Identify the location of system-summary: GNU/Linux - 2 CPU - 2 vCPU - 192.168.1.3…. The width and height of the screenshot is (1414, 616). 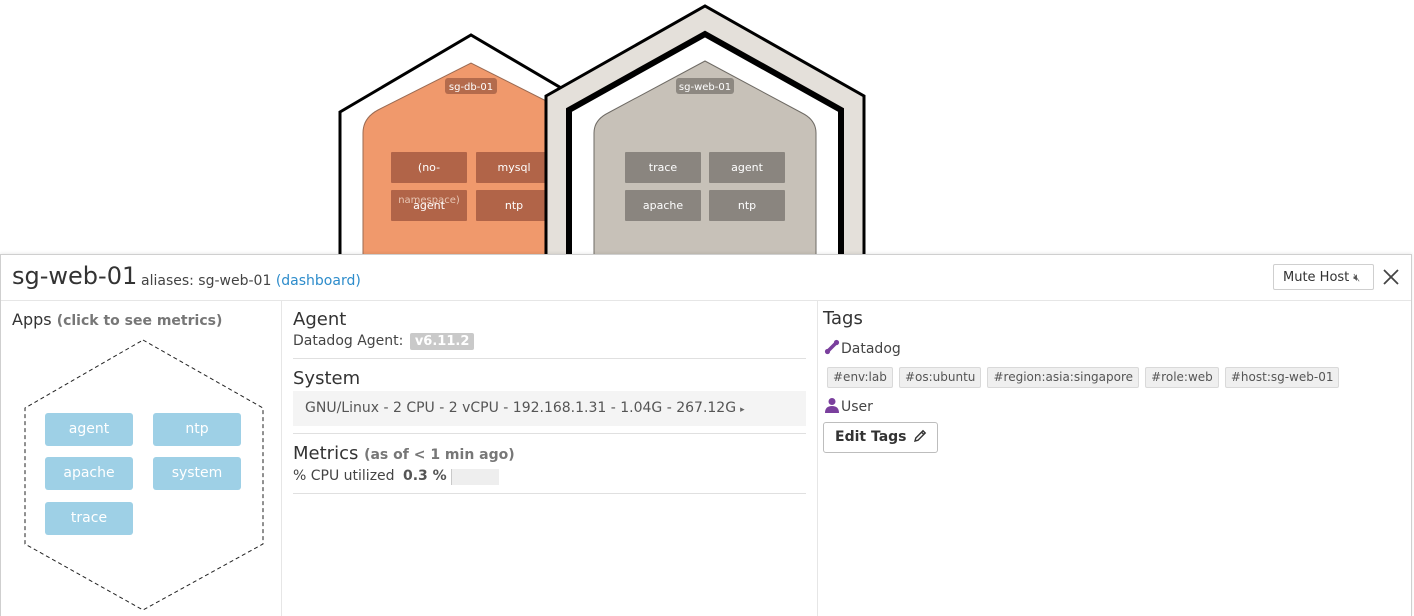
(549, 408).